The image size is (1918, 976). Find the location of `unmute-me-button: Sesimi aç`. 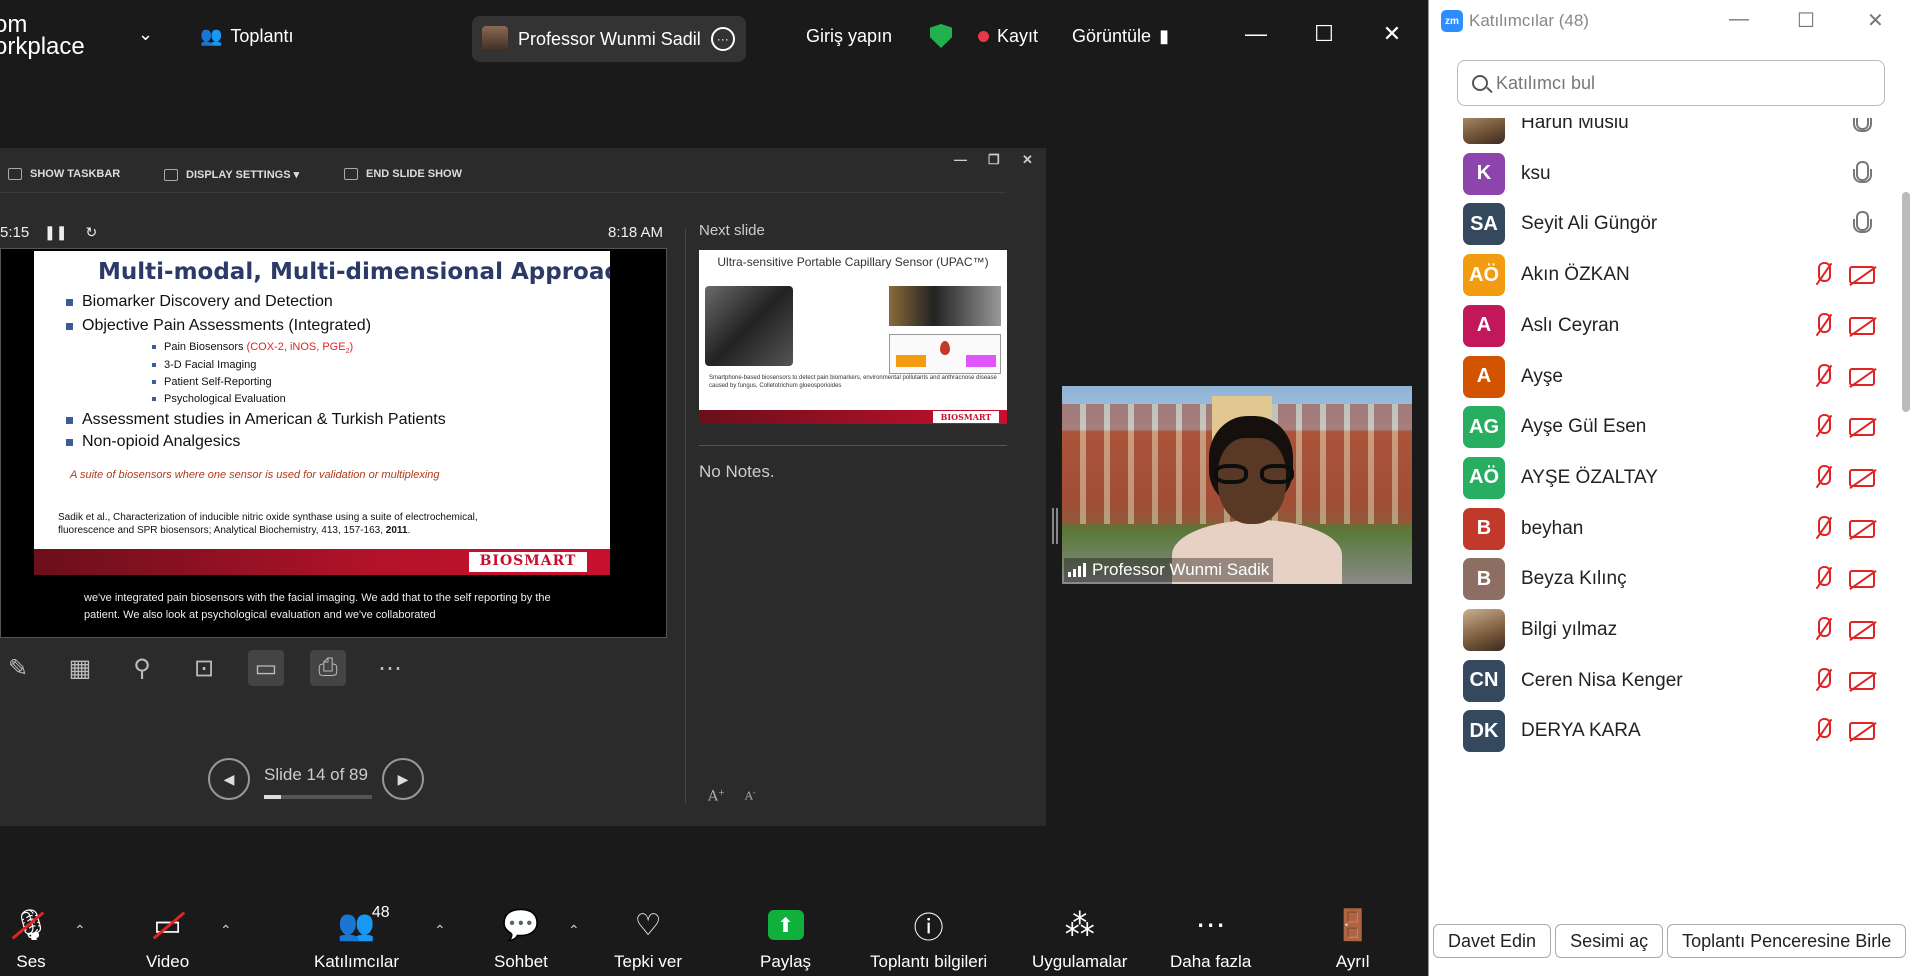

unmute-me-button: Sesimi aç is located at coordinates (1609, 941).